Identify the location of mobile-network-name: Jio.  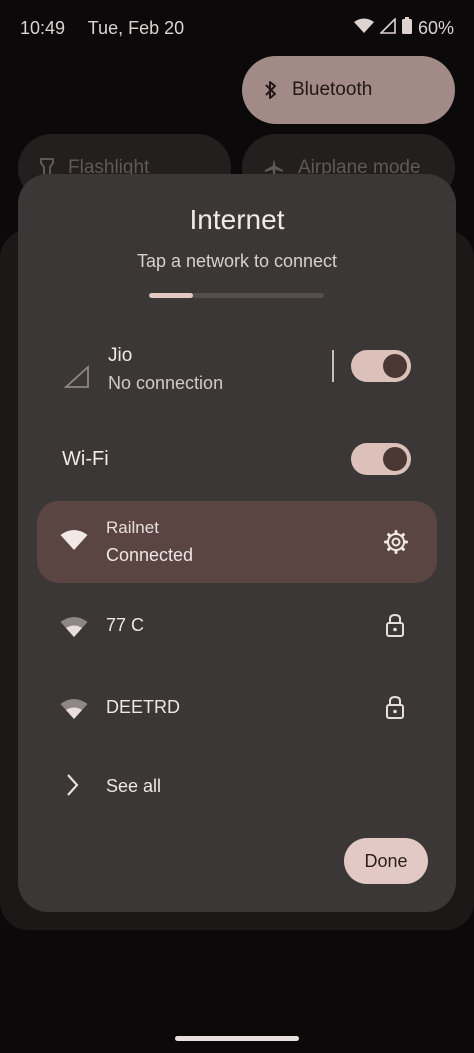
(120, 355).